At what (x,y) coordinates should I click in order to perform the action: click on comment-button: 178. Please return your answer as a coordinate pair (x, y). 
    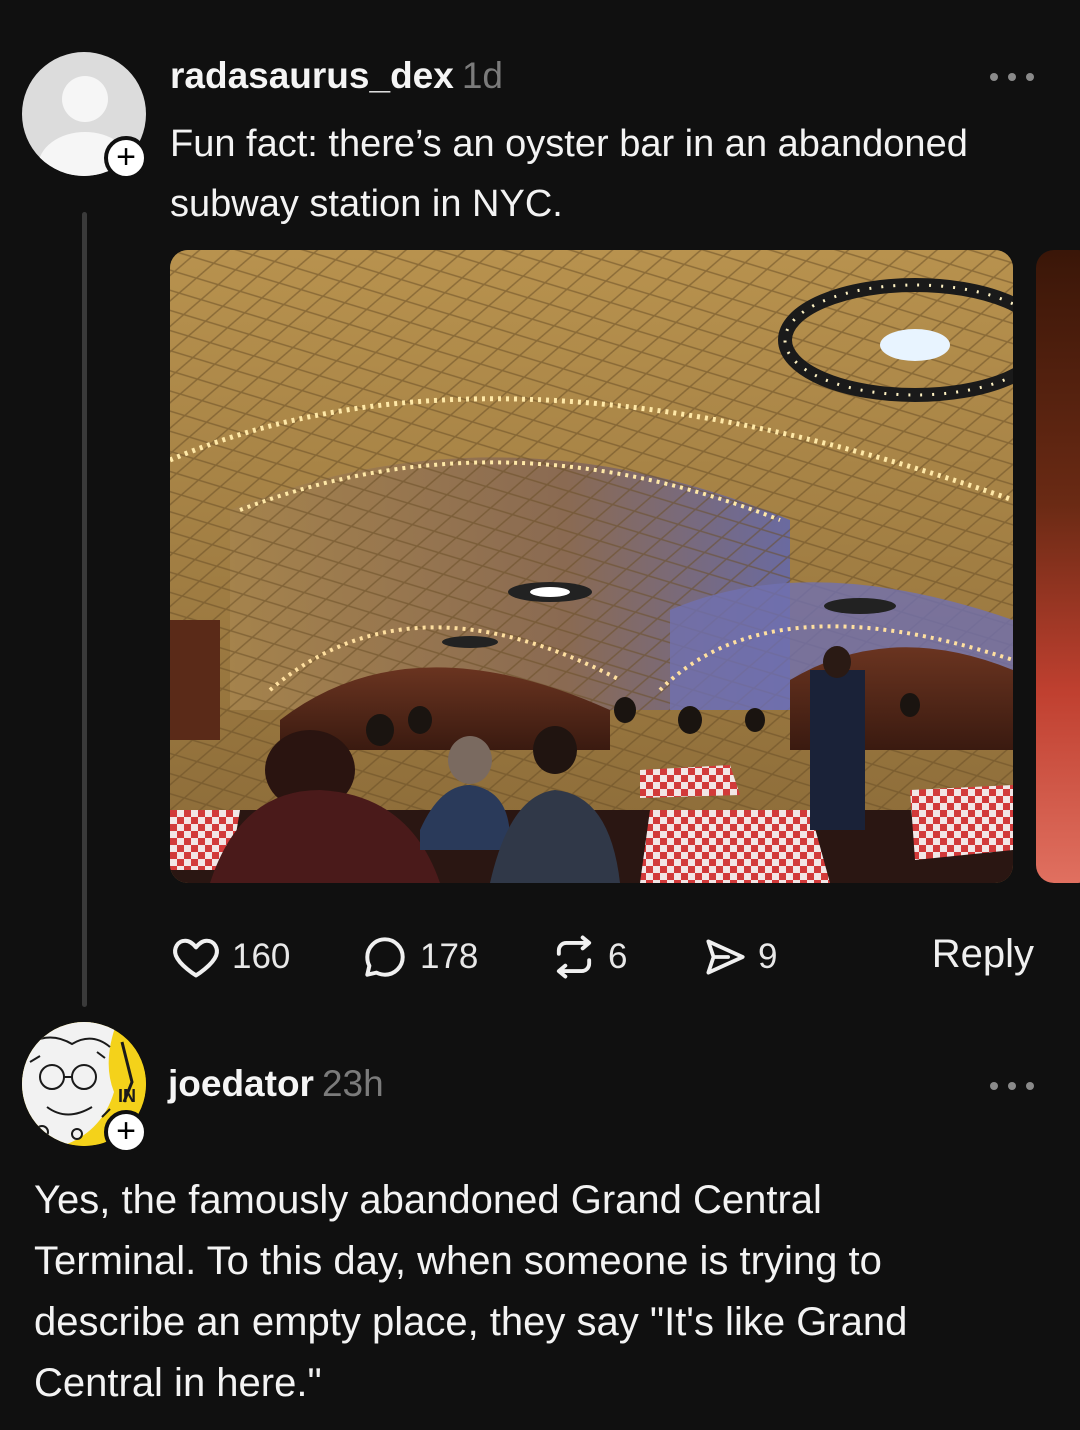
    Looking at the image, I should click on (419, 957).